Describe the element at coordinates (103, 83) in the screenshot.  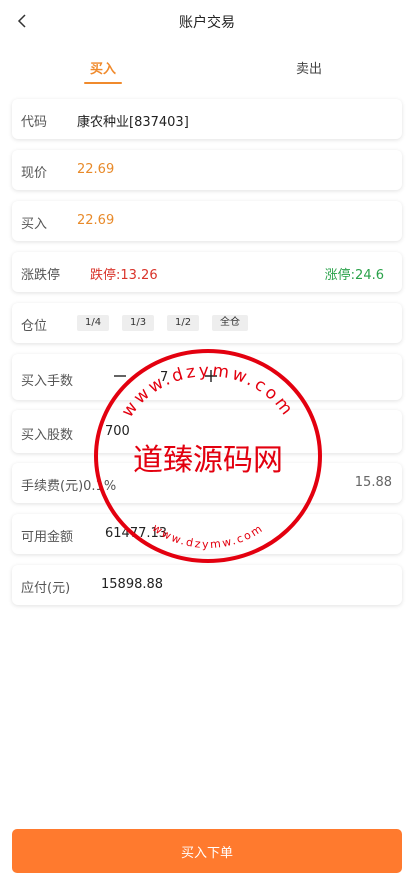
I see `tab-active-indicator` at that location.